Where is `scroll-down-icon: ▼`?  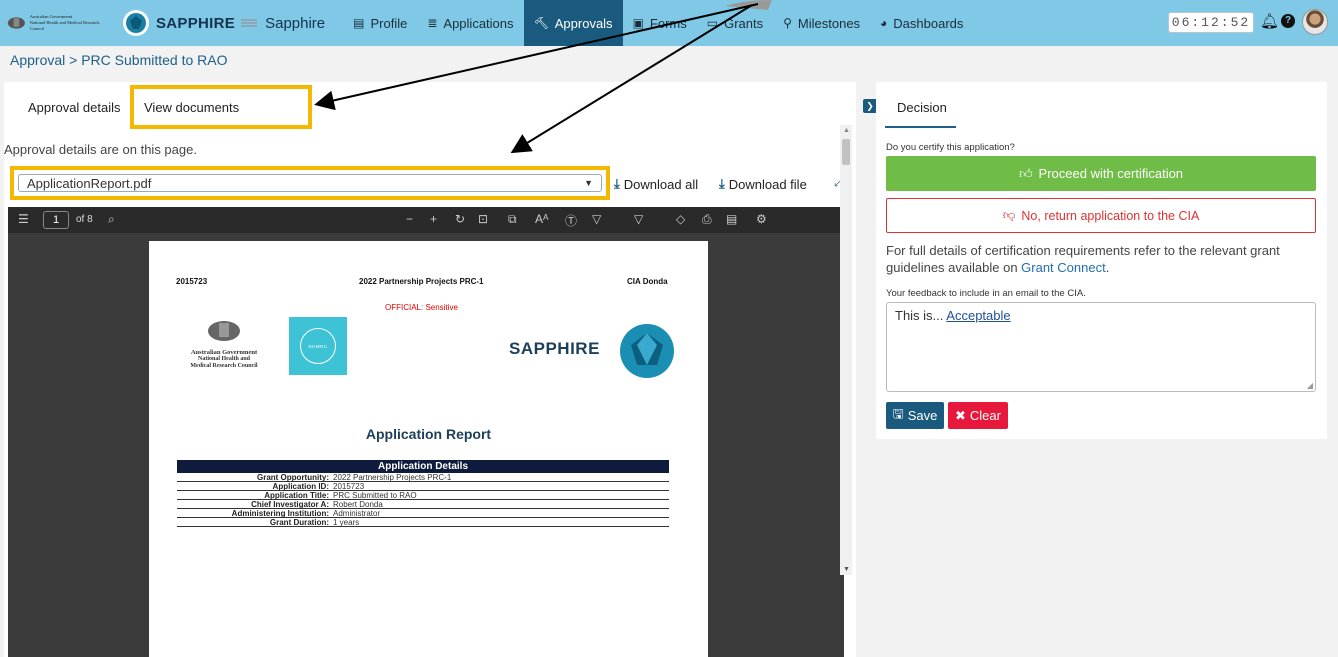
scroll-down-icon: ▼ is located at coordinates (846, 569).